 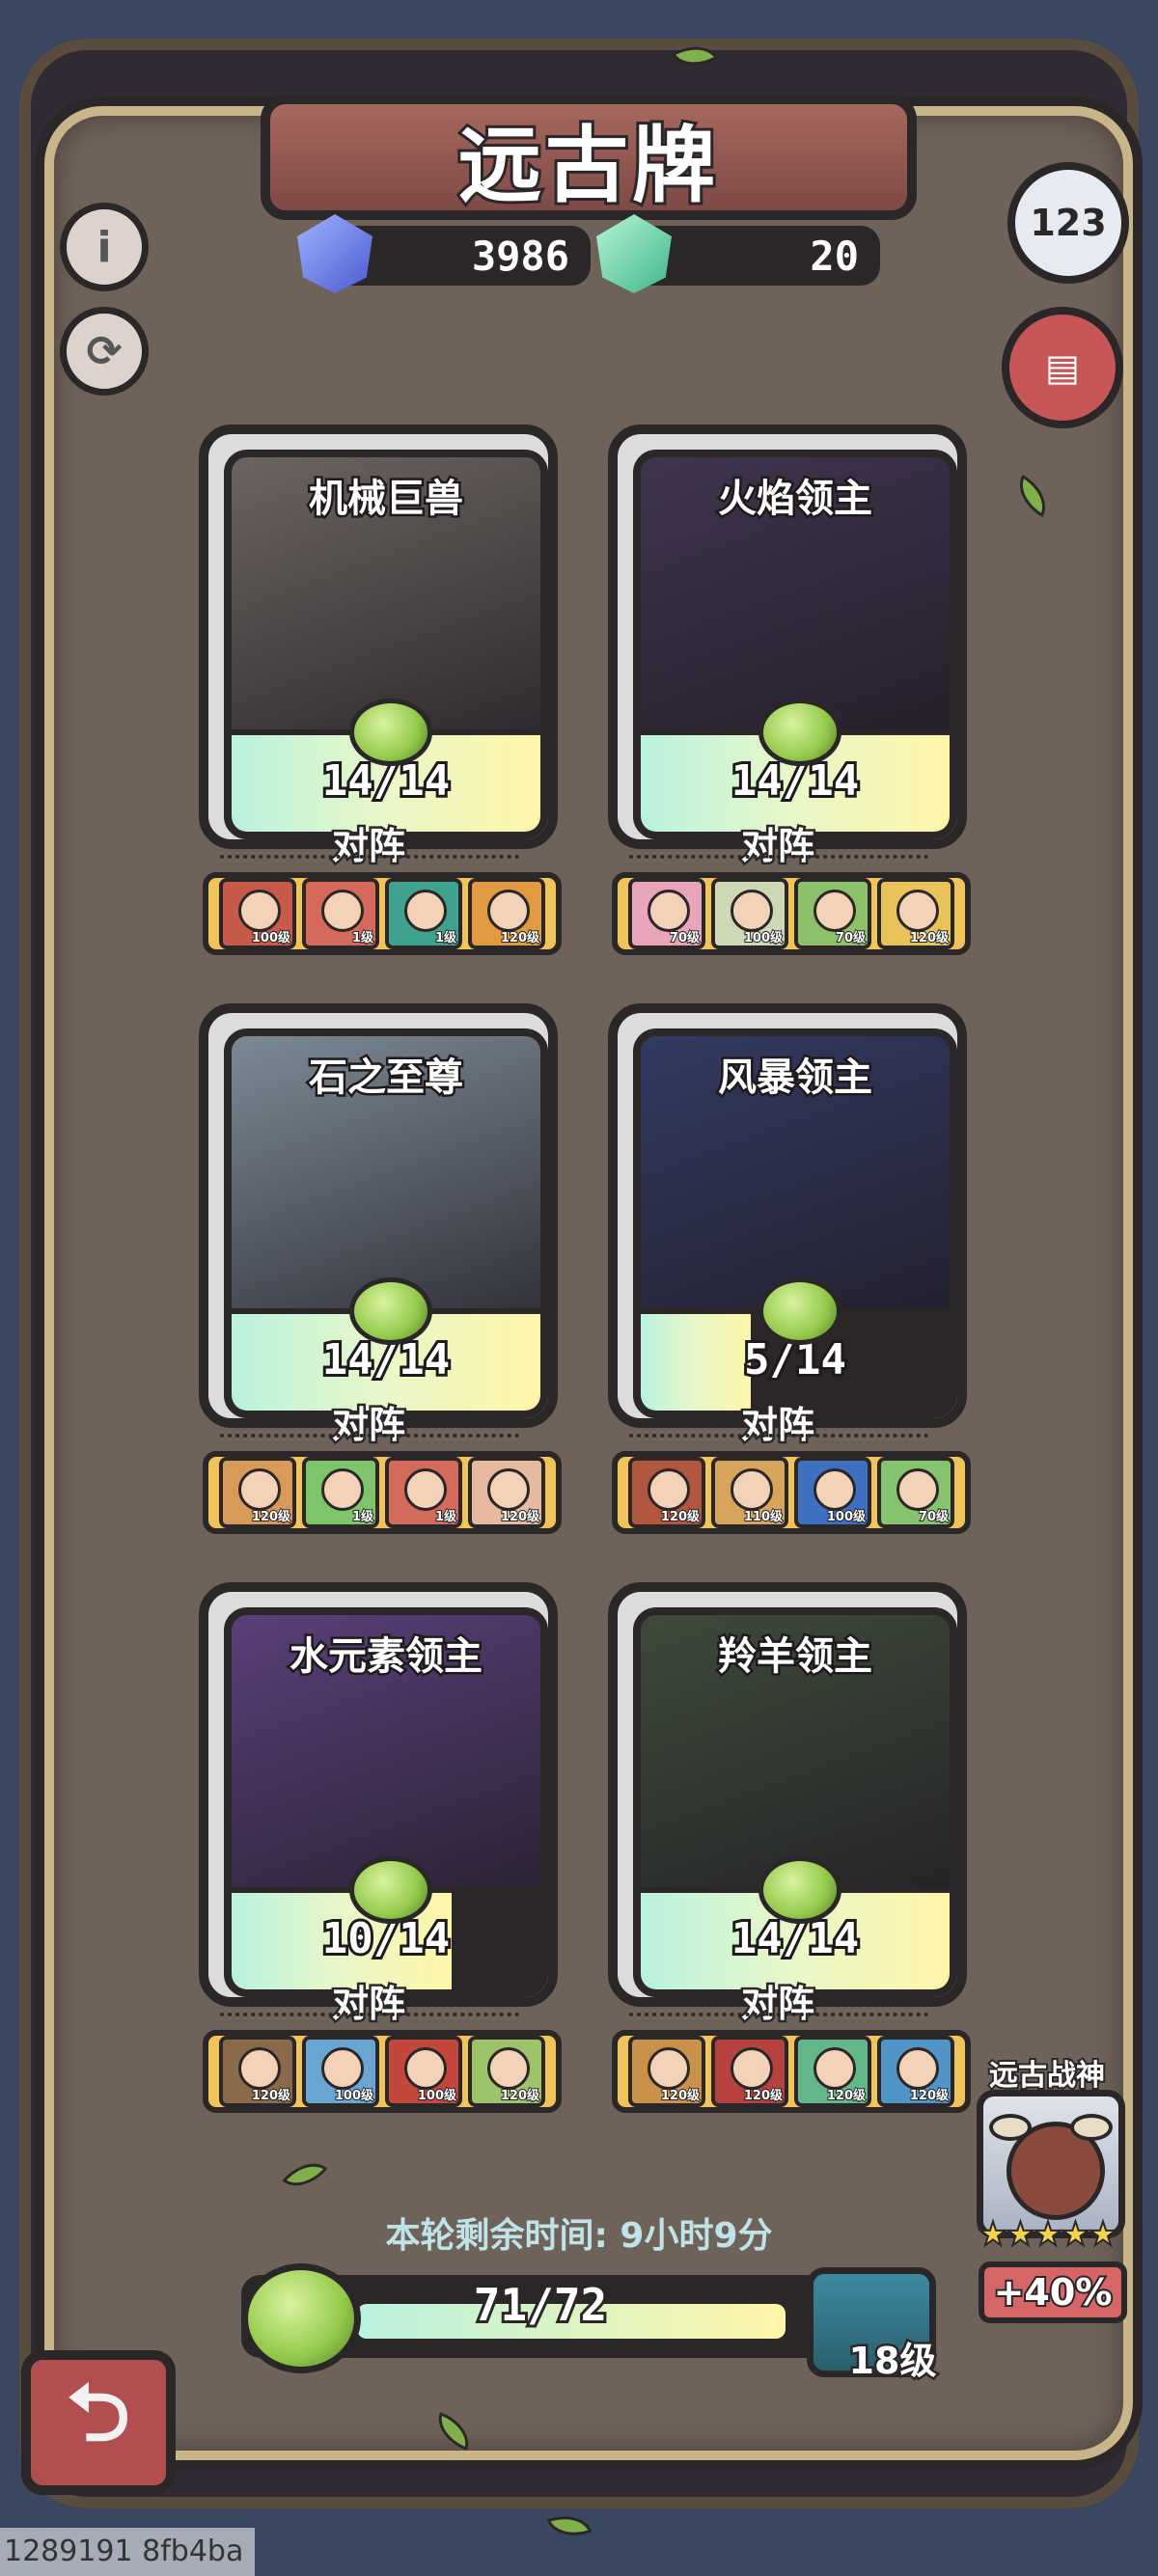 I want to click on enemy-lineup: 120级 110级 100级 70级, so click(x=791, y=1492).